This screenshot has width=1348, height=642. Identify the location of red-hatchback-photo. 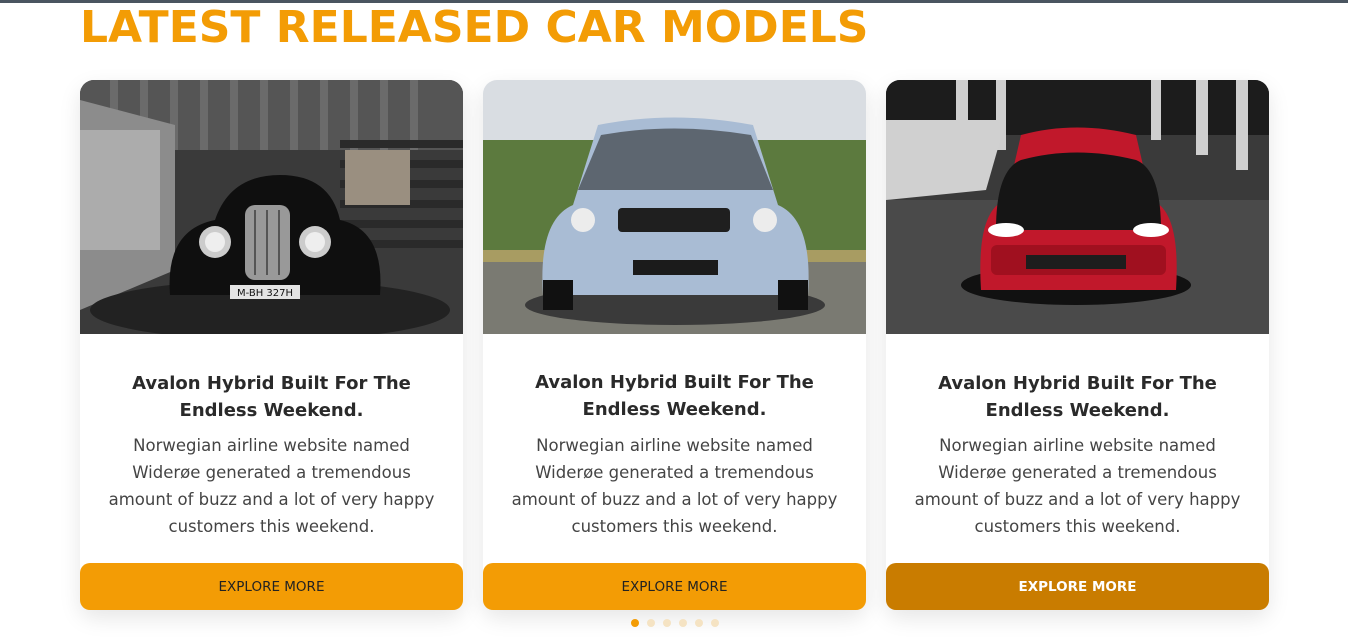
(1077, 207).